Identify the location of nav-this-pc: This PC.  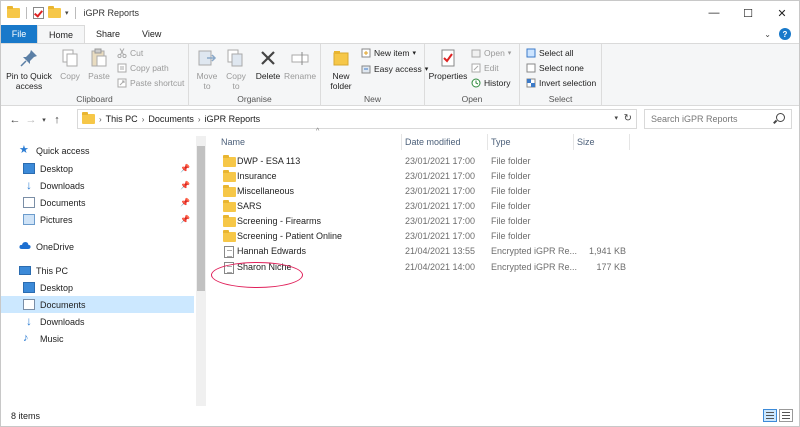
(106, 270).